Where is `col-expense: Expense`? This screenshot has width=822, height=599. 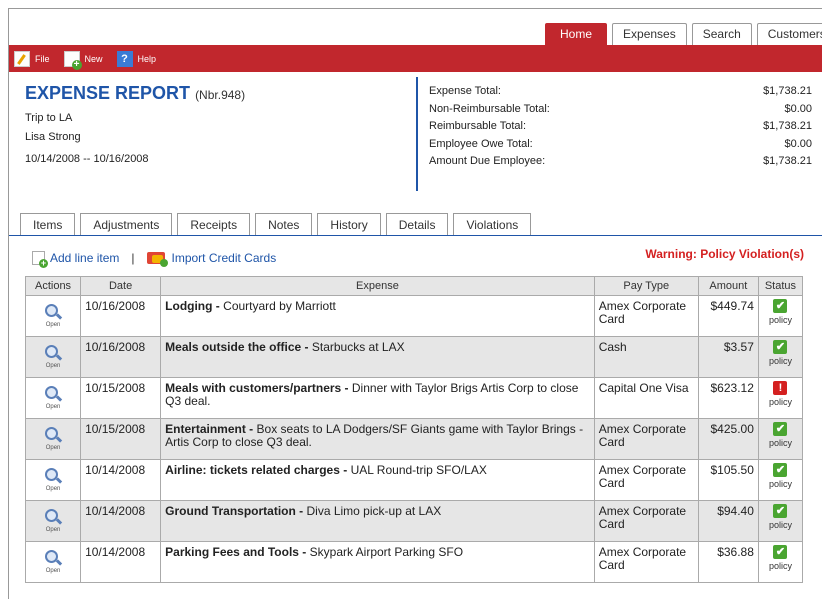 col-expense: Expense is located at coordinates (377, 286).